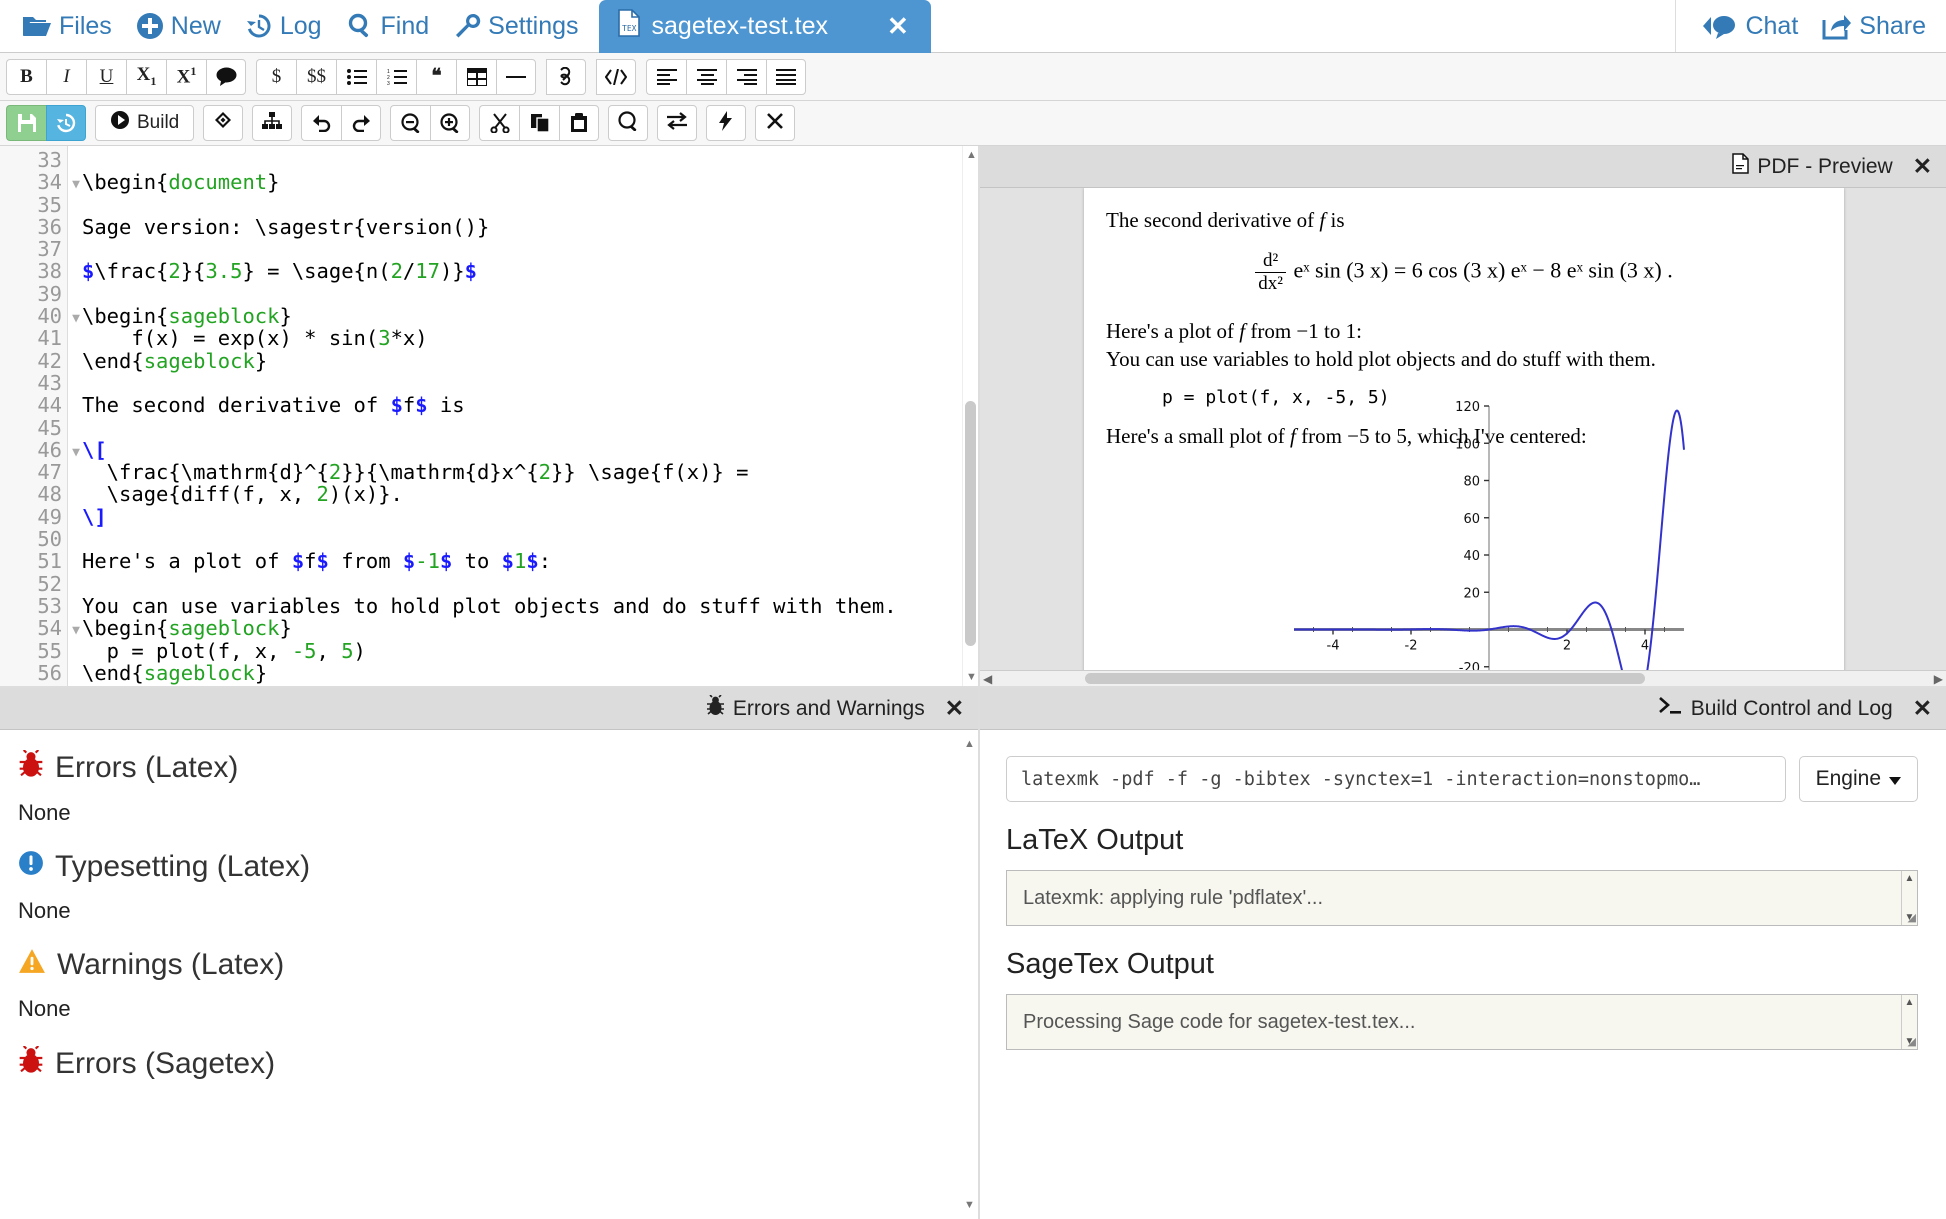  I want to click on pdf-preview-close-icon: ✕, so click(1922, 166).